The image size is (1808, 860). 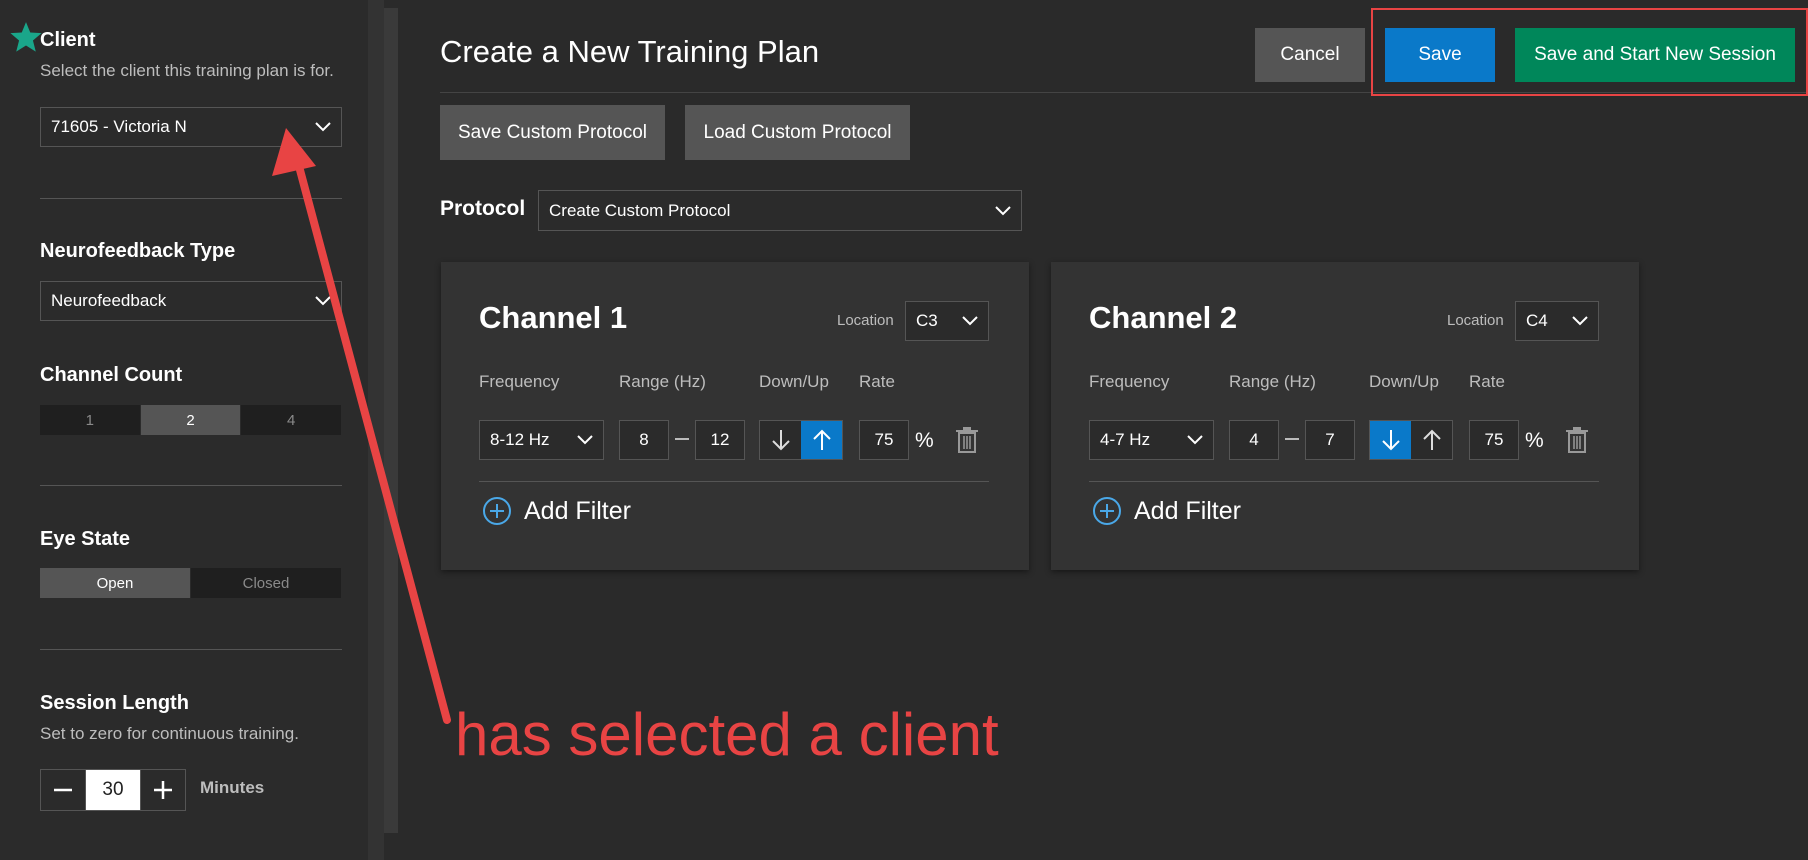 I want to click on minus-icon, so click(x=63, y=790).